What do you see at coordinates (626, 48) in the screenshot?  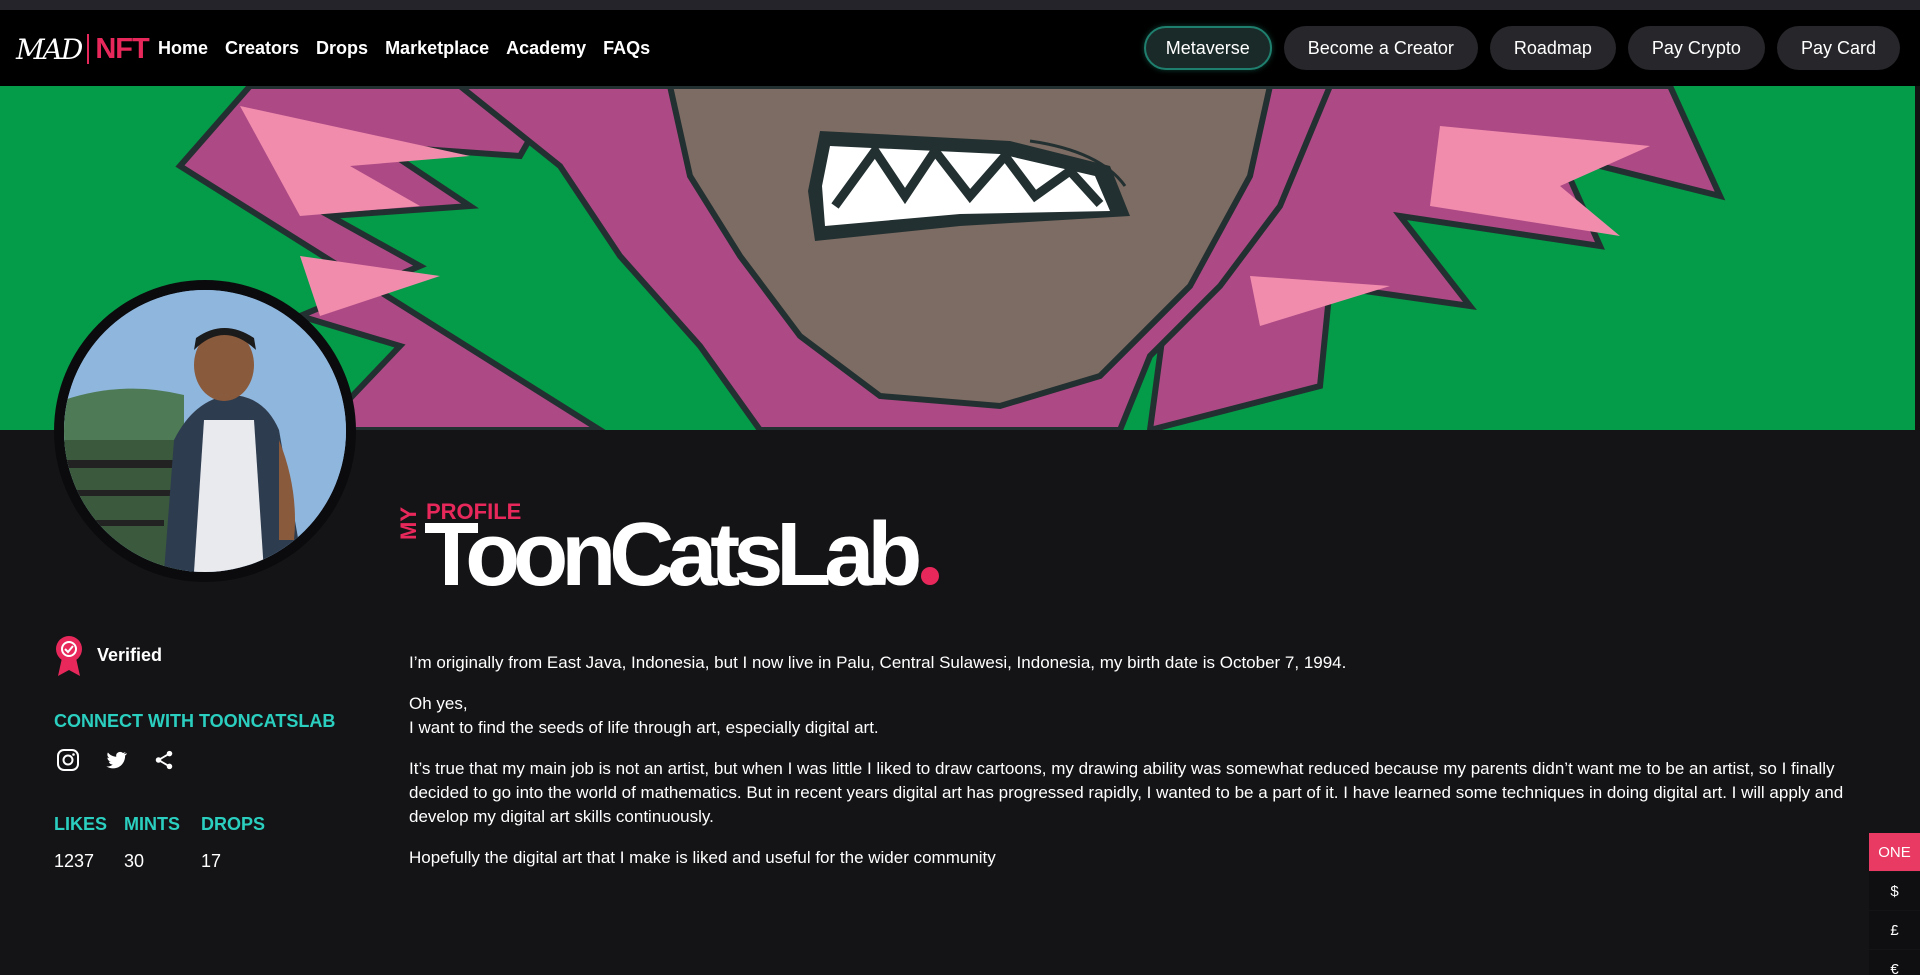 I see `nav-link-faqs: FAQs` at bounding box center [626, 48].